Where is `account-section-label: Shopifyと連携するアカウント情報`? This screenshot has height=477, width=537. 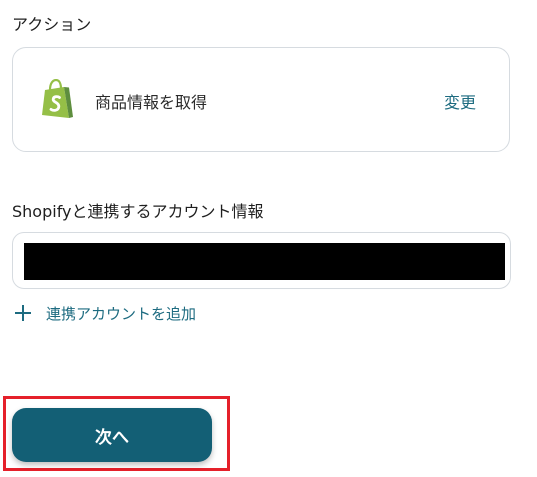 account-section-label: Shopifyと連携するアカウント情報 is located at coordinates (138, 211).